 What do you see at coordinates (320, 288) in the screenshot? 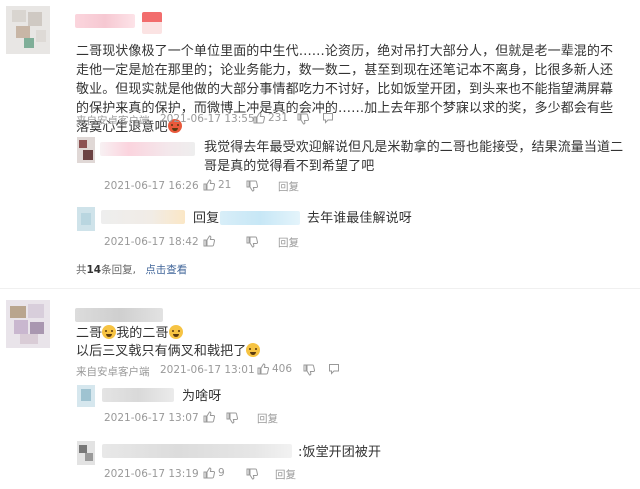
I see `comment-divider` at bounding box center [320, 288].